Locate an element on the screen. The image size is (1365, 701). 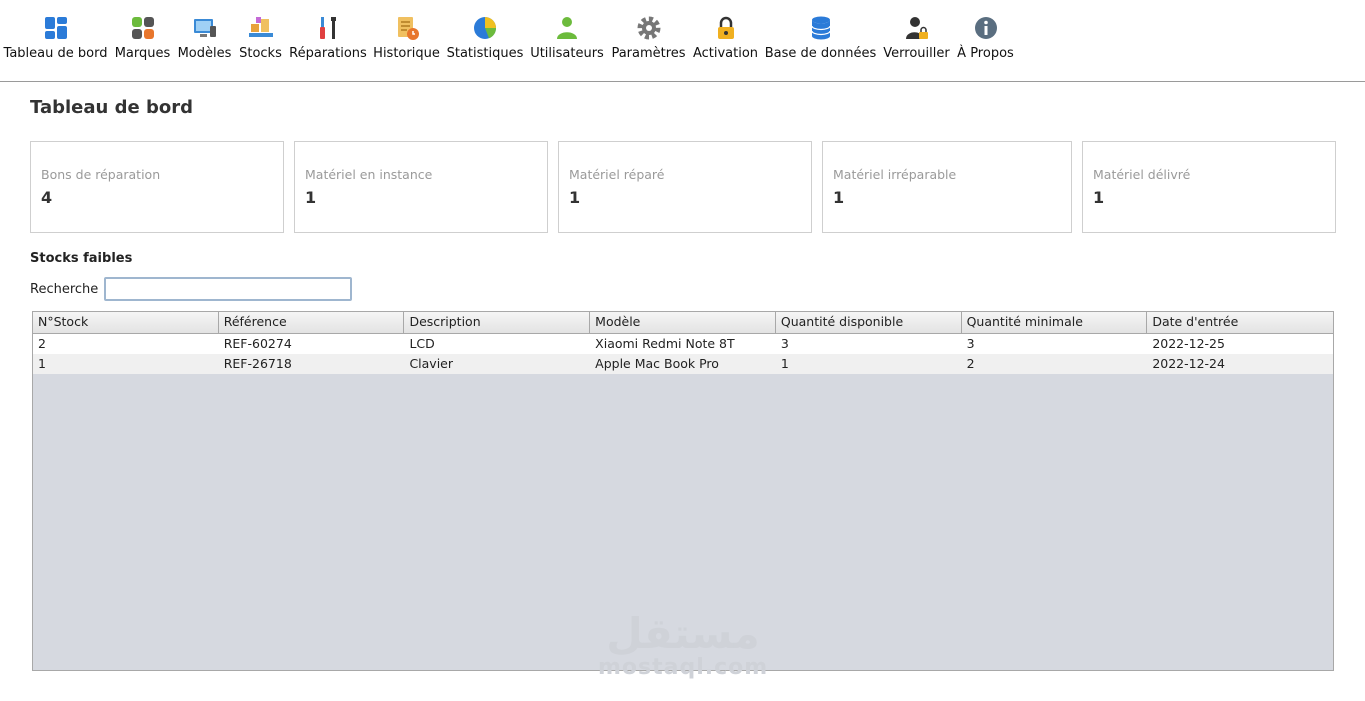
column-header-entry-date: Date d'entrée is located at coordinates (1240, 322).